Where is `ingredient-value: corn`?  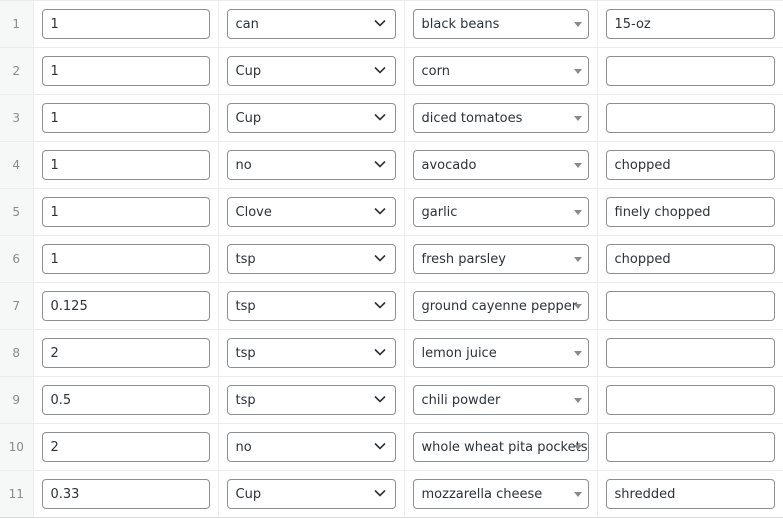
ingredient-value: corn is located at coordinates (435, 71).